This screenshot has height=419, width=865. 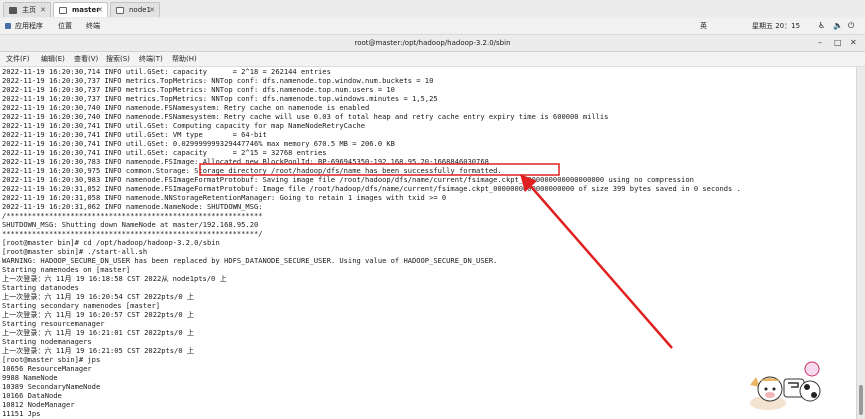 I want to click on tab-home: 主页 ✕, so click(x=27, y=9).